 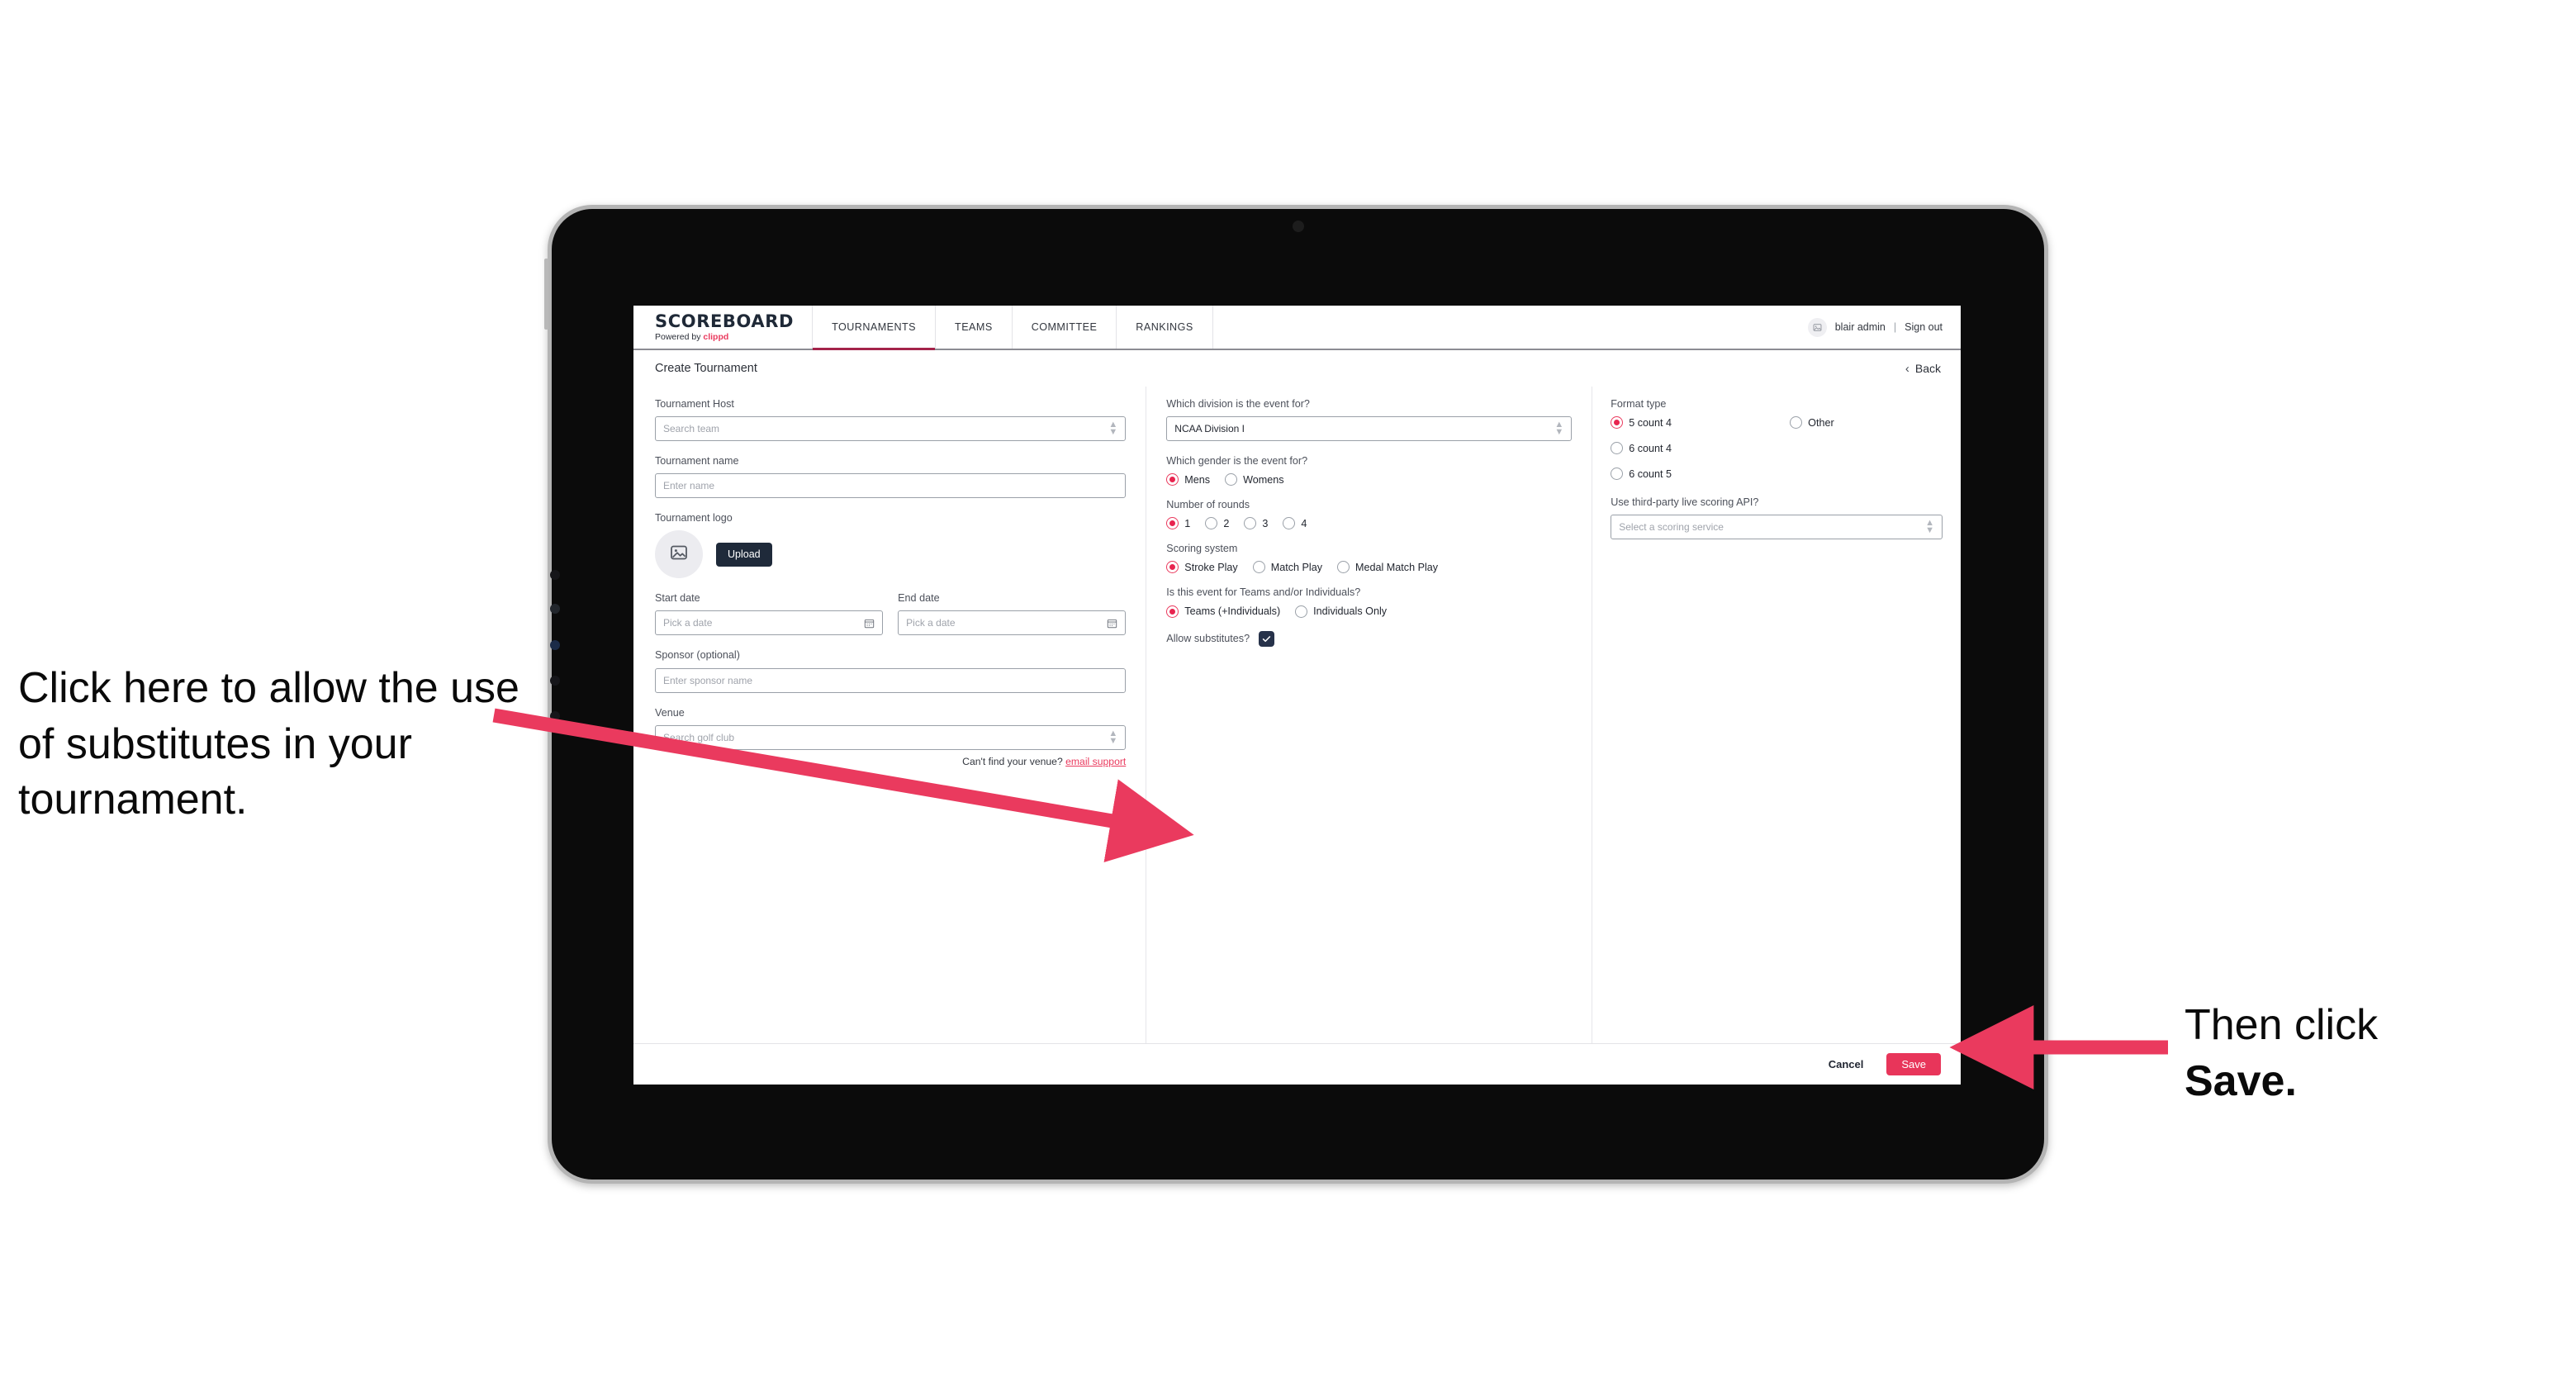 I want to click on page-header: Create Tournament ‹ Back, so click(x=1297, y=368).